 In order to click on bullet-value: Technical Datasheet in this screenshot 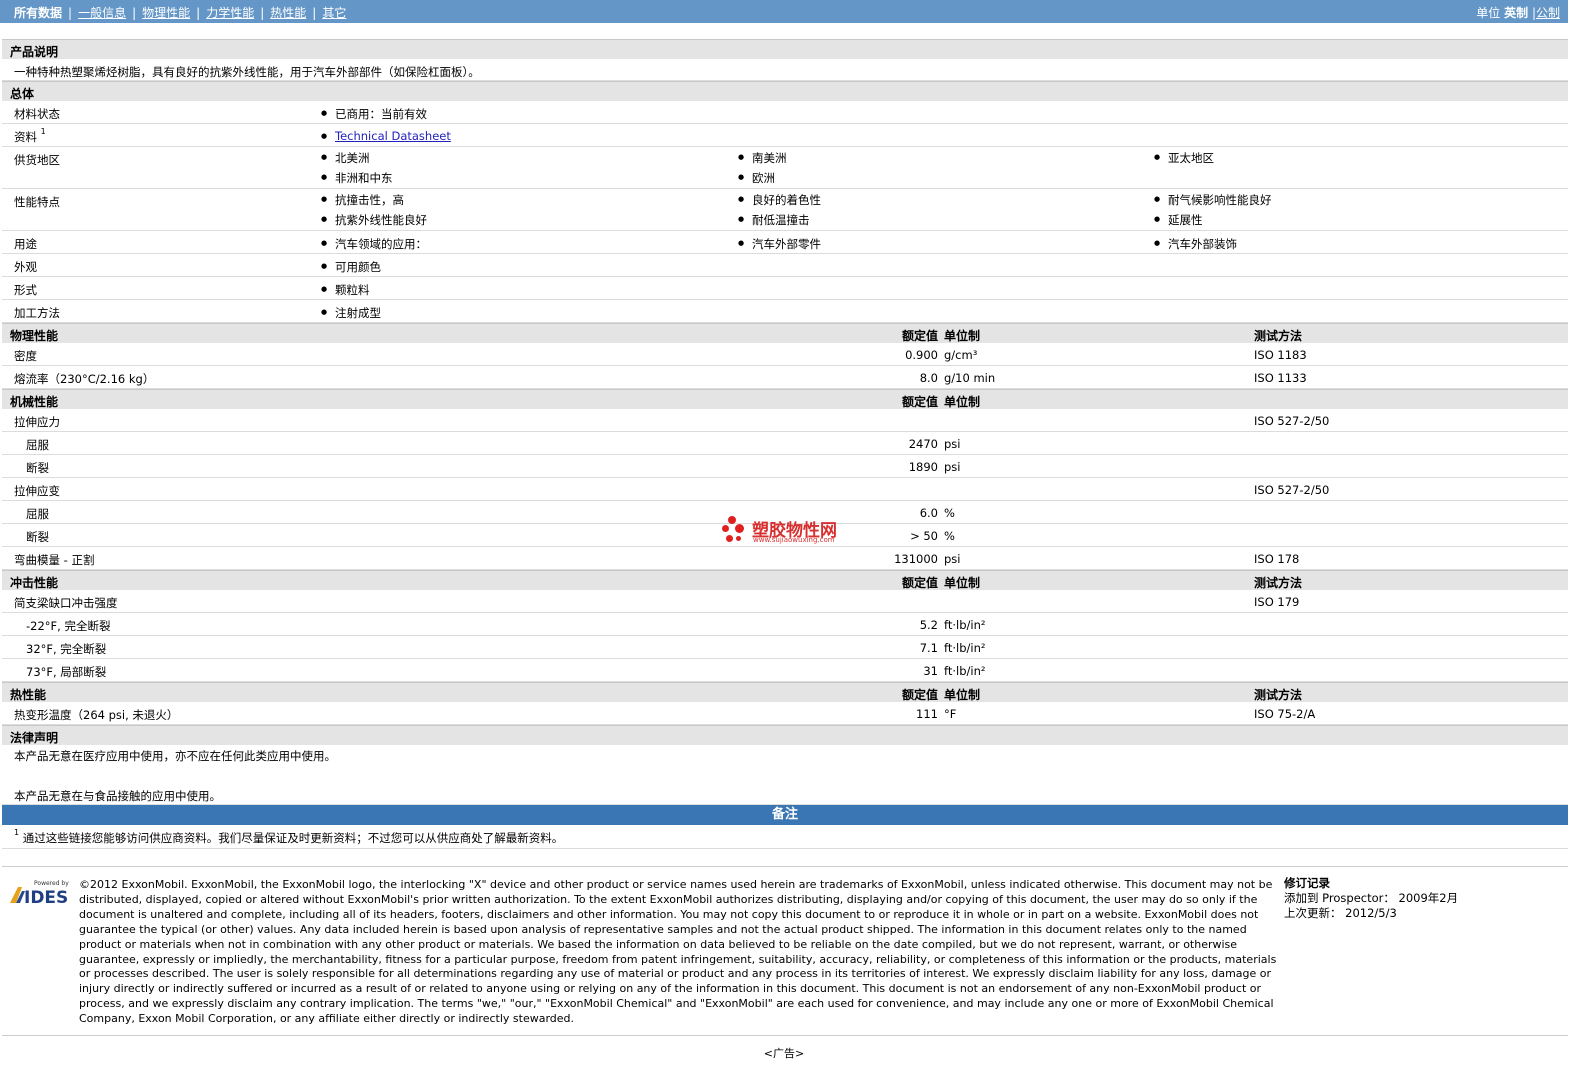, I will do `click(386, 136)`.